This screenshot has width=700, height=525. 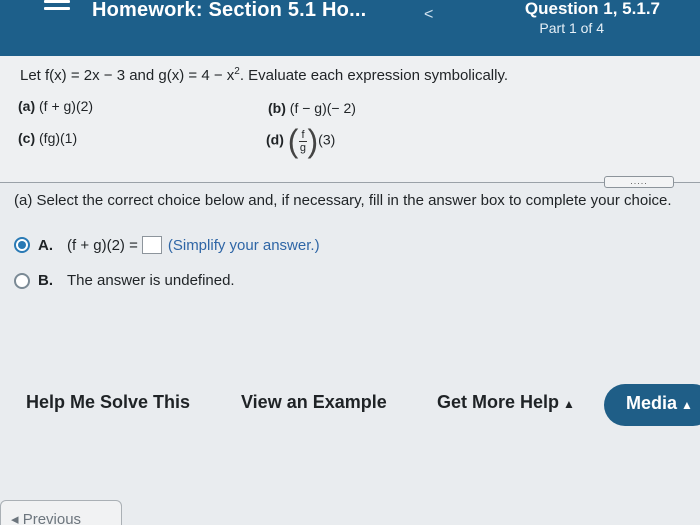 I want to click on part-d: (d) (f g)(3), so click(x=301, y=141).